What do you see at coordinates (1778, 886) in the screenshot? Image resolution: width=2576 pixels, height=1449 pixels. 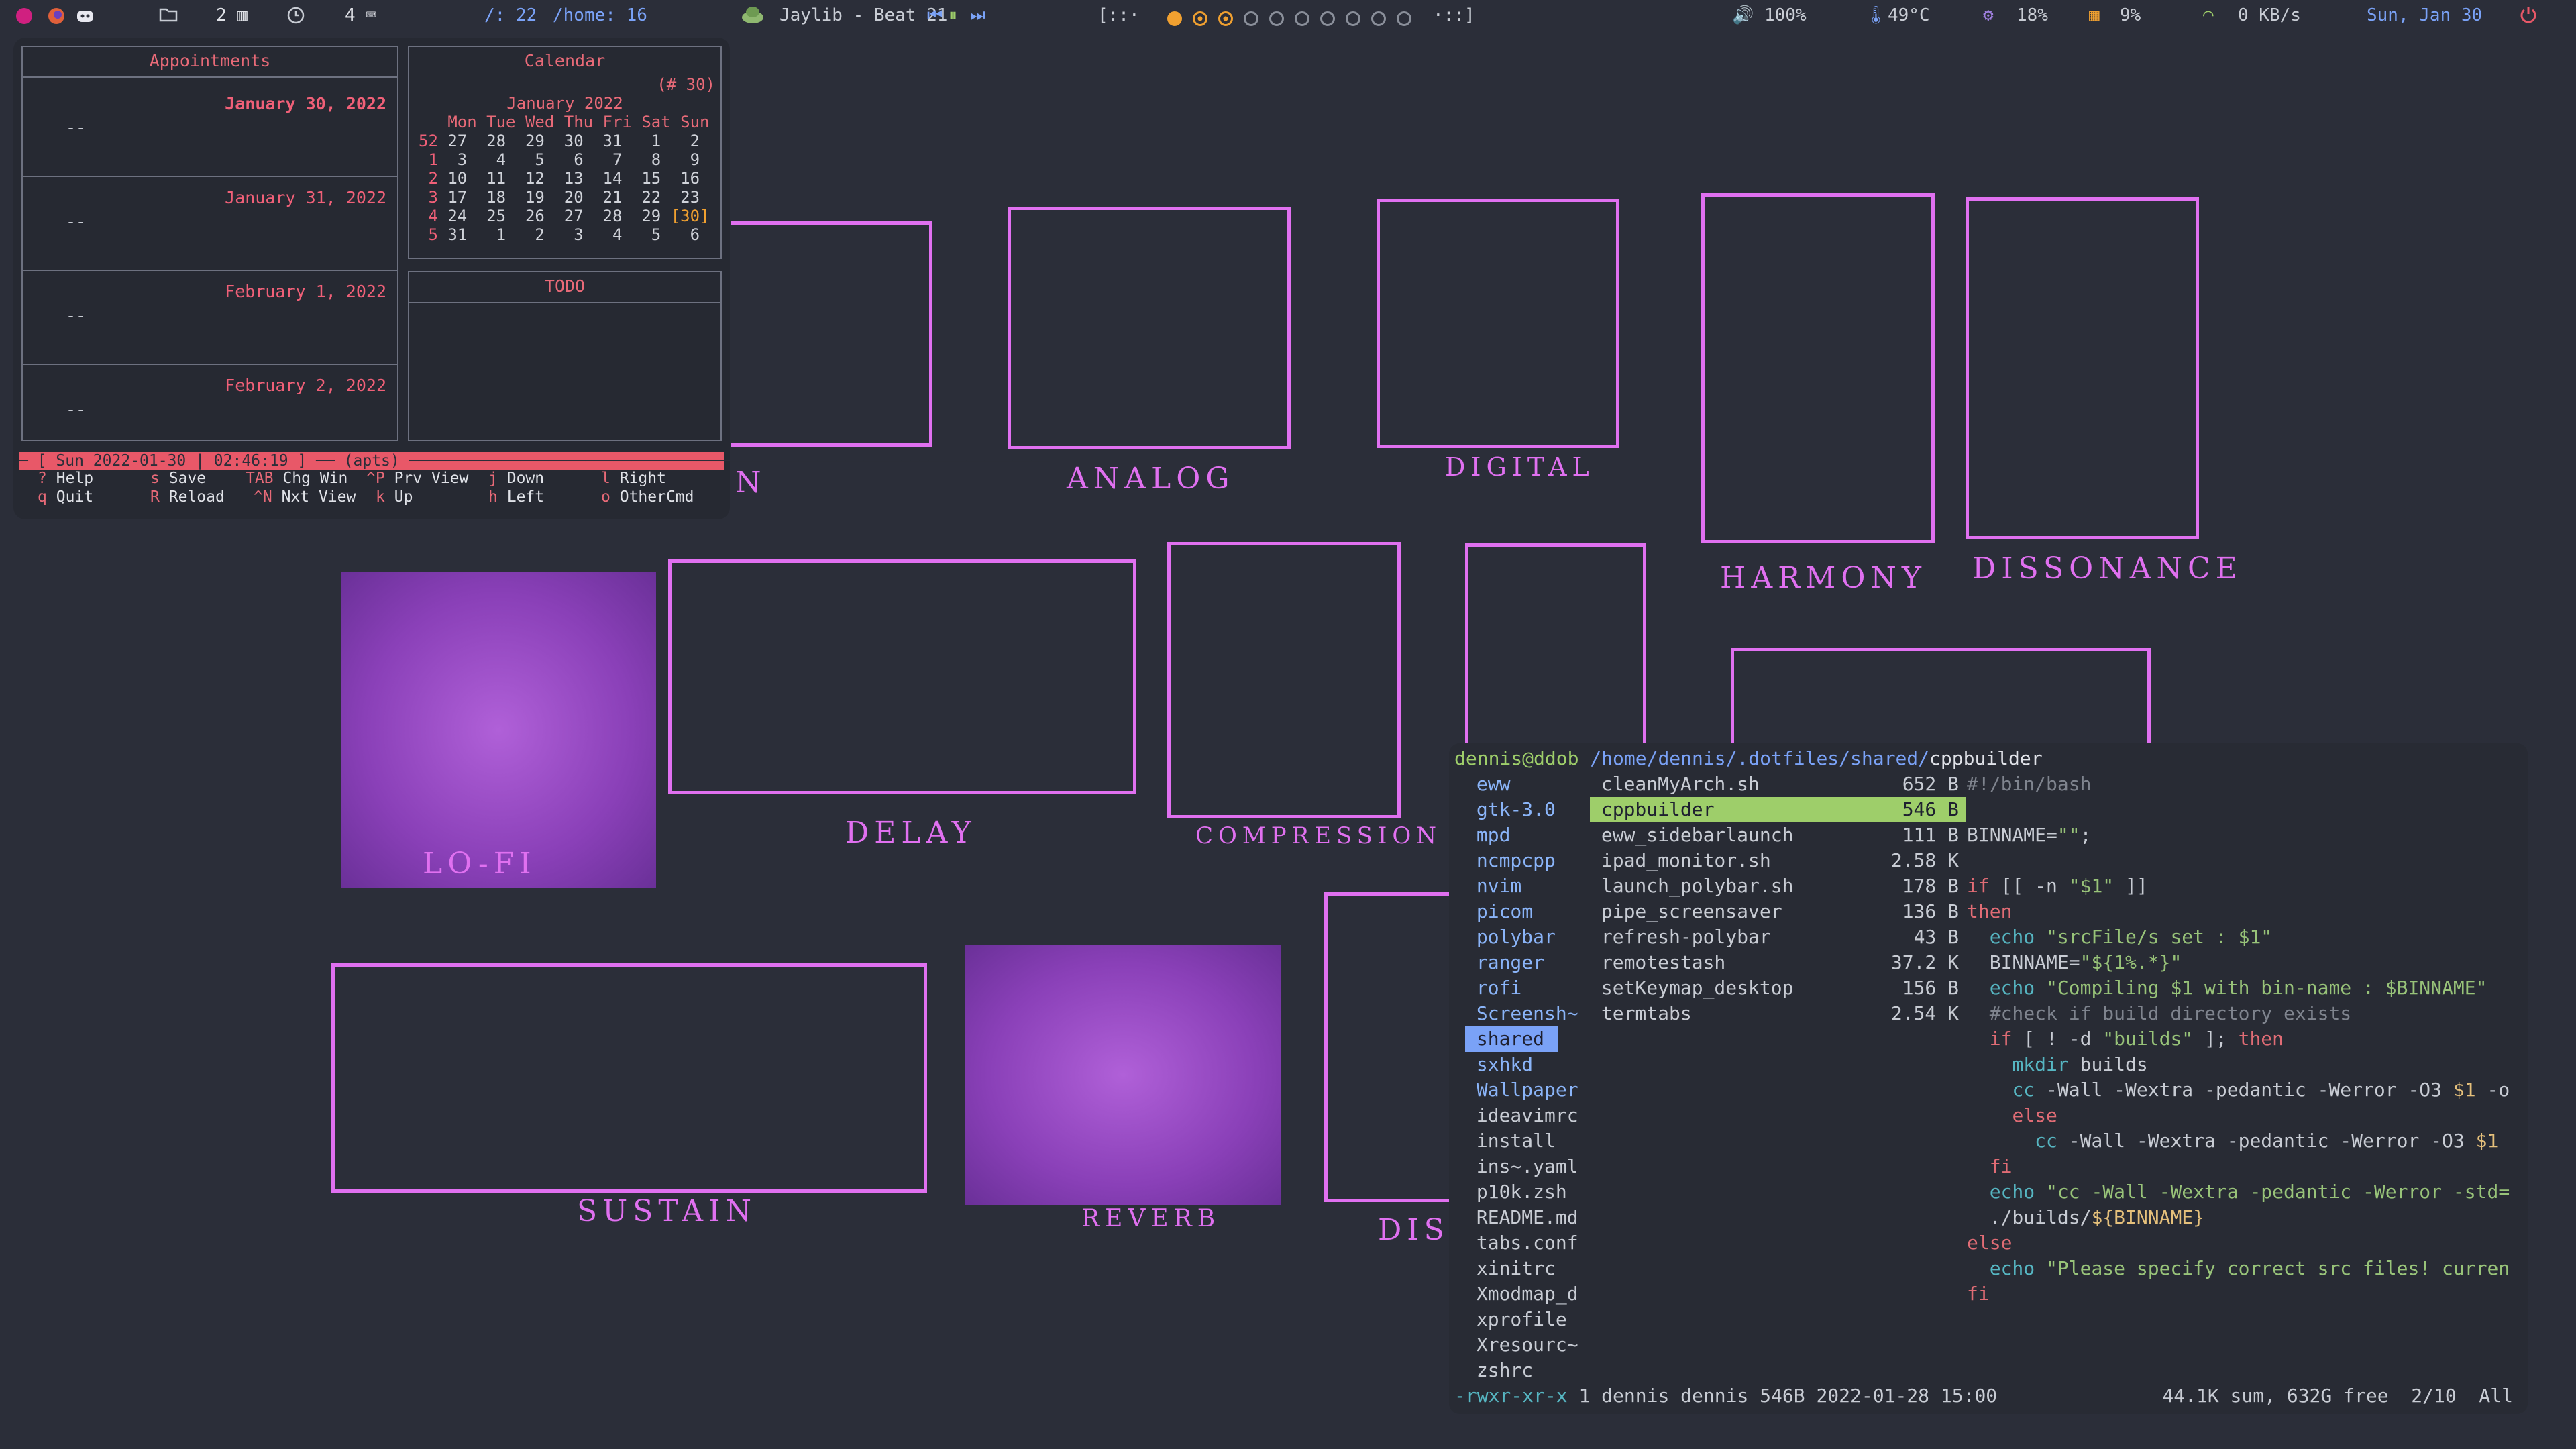 I see `file-entry: launch_polybar.sh 178 B` at bounding box center [1778, 886].